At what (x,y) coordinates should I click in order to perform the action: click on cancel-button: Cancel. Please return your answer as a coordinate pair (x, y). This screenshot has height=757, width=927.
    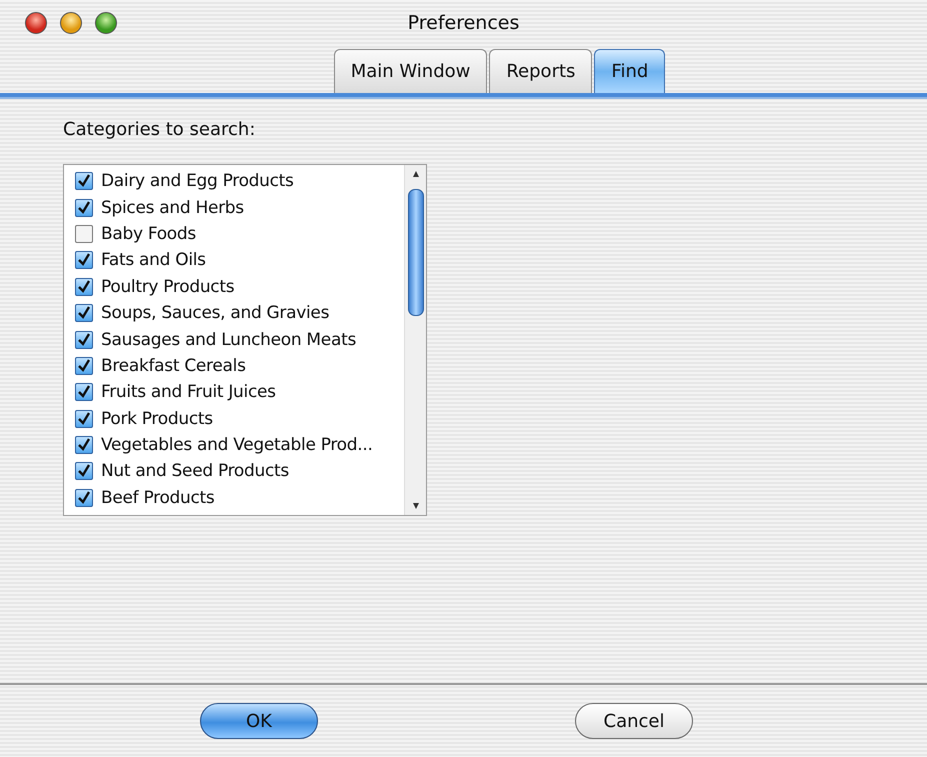
    Looking at the image, I should click on (634, 721).